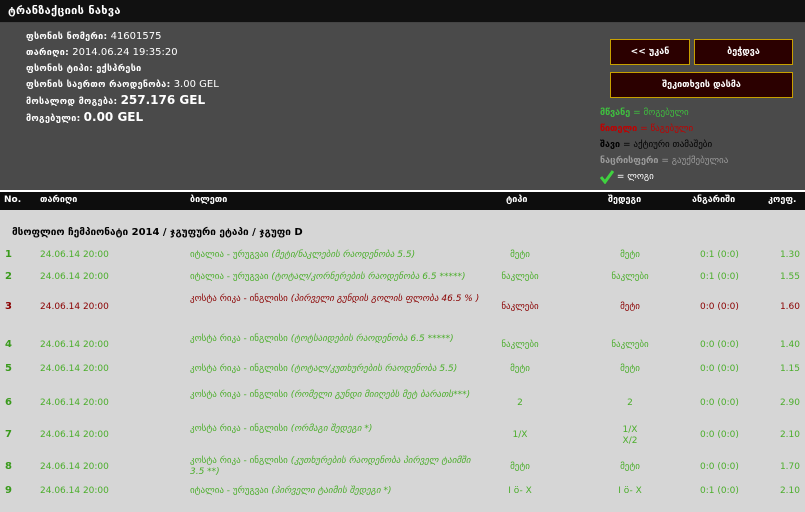  What do you see at coordinates (610, 145) in the screenshot?
I see `legend-black-key: შავი` at bounding box center [610, 145].